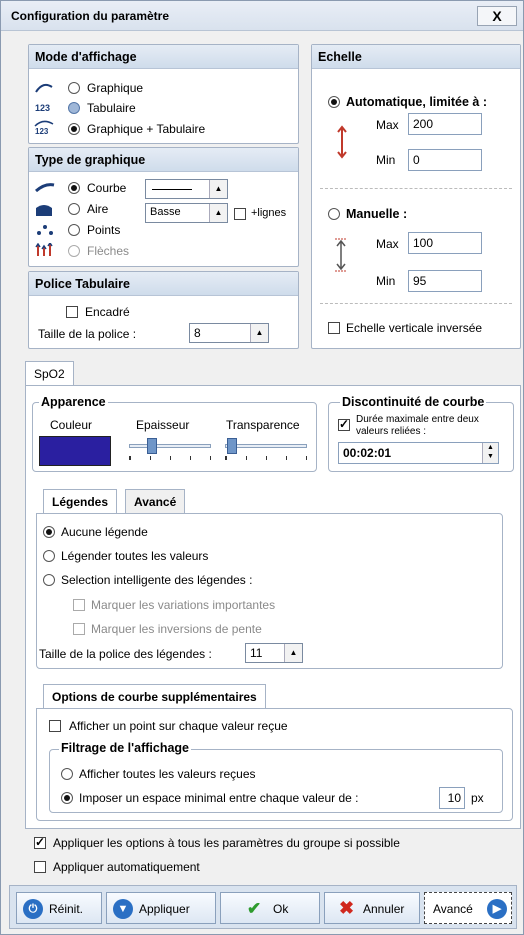 The width and height of the screenshot is (524, 935). I want to click on color-swatch, so click(75, 451).